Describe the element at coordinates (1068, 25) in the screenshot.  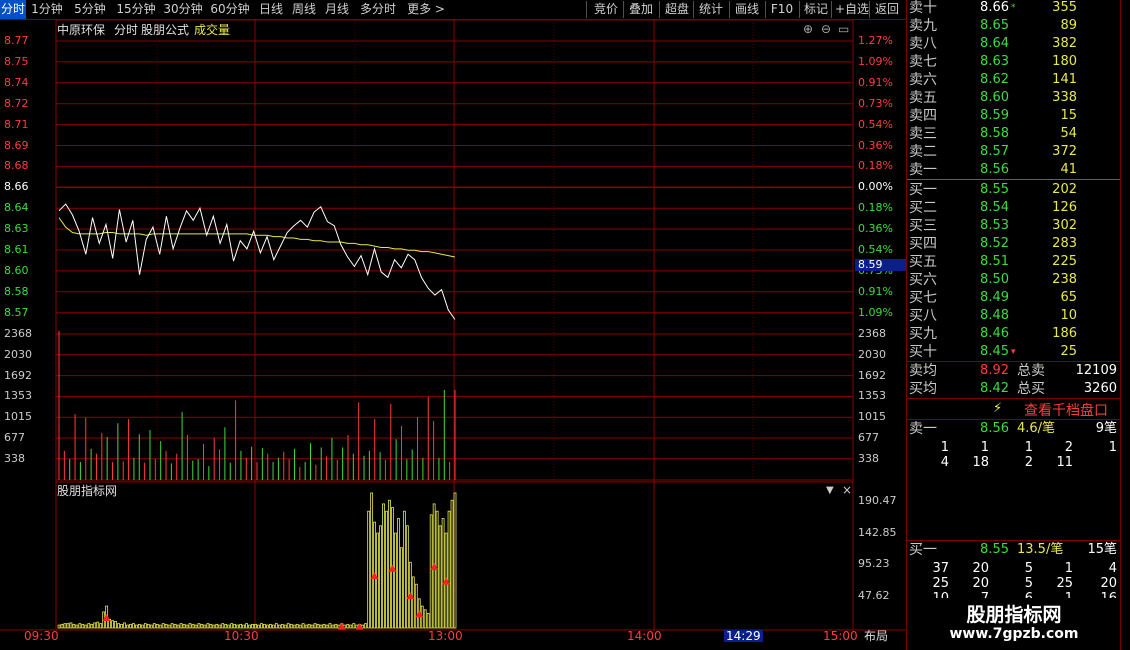
I see `ask-volume: 89` at that location.